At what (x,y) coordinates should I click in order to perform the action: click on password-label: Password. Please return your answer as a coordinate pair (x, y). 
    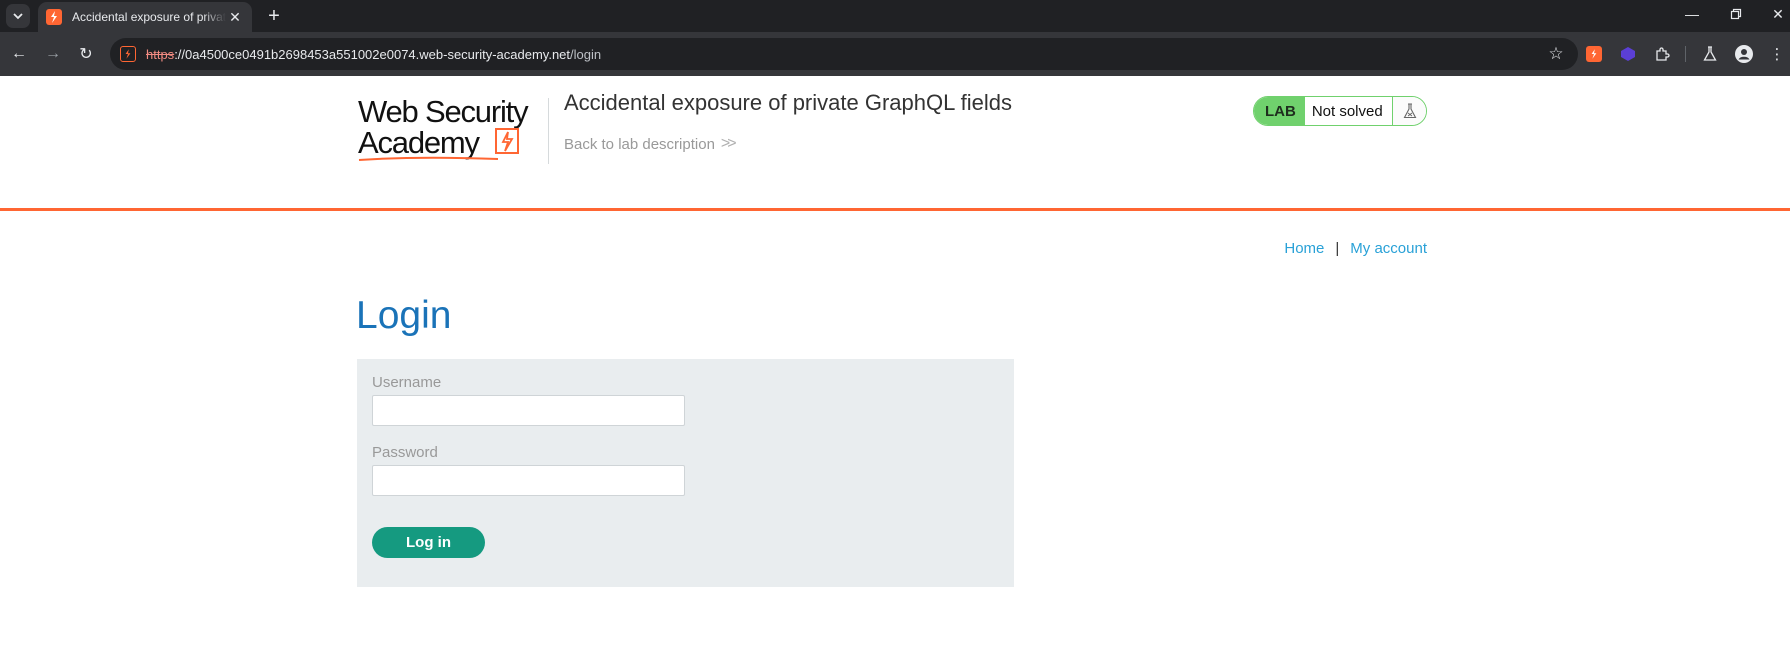
    Looking at the image, I should click on (405, 452).